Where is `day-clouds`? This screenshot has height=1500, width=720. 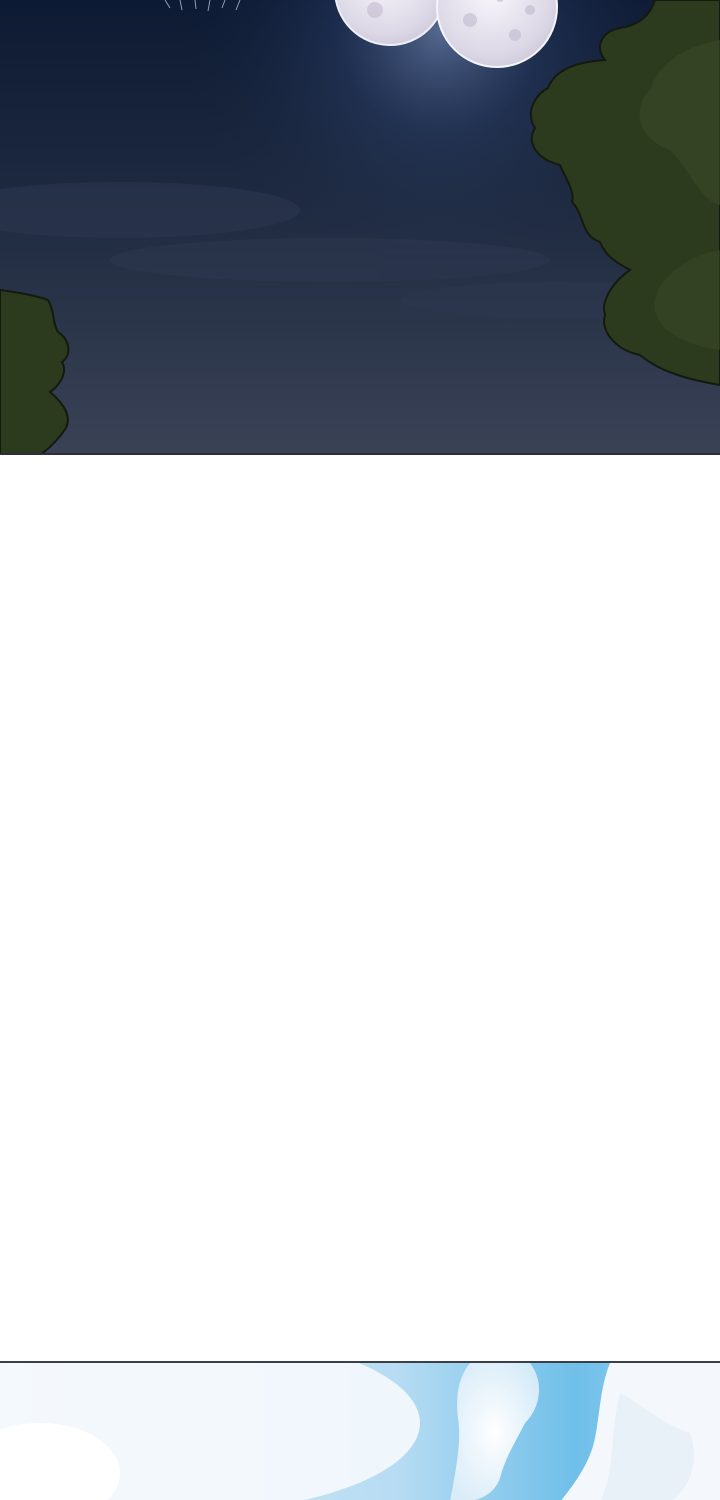 day-clouds is located at coordinates (360, 1431).